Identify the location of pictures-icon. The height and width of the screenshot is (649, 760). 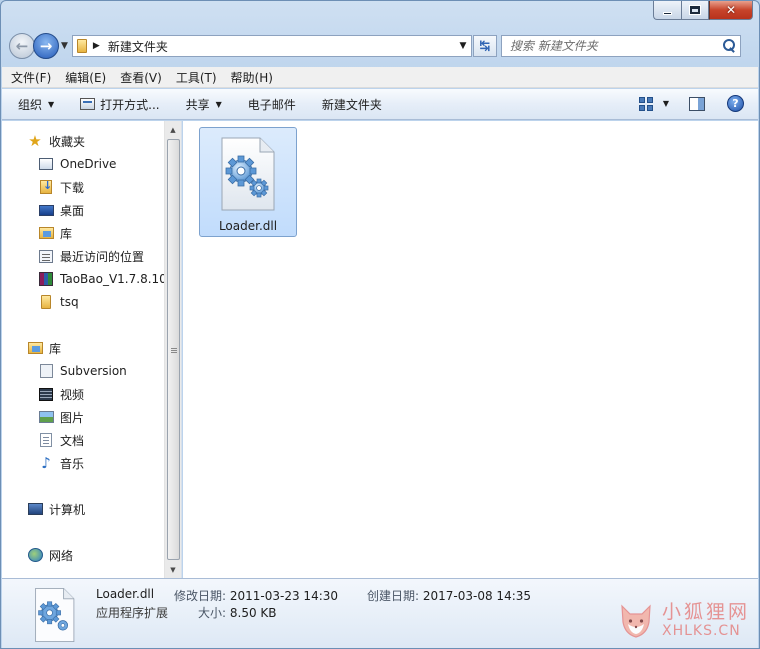
(46, 417).